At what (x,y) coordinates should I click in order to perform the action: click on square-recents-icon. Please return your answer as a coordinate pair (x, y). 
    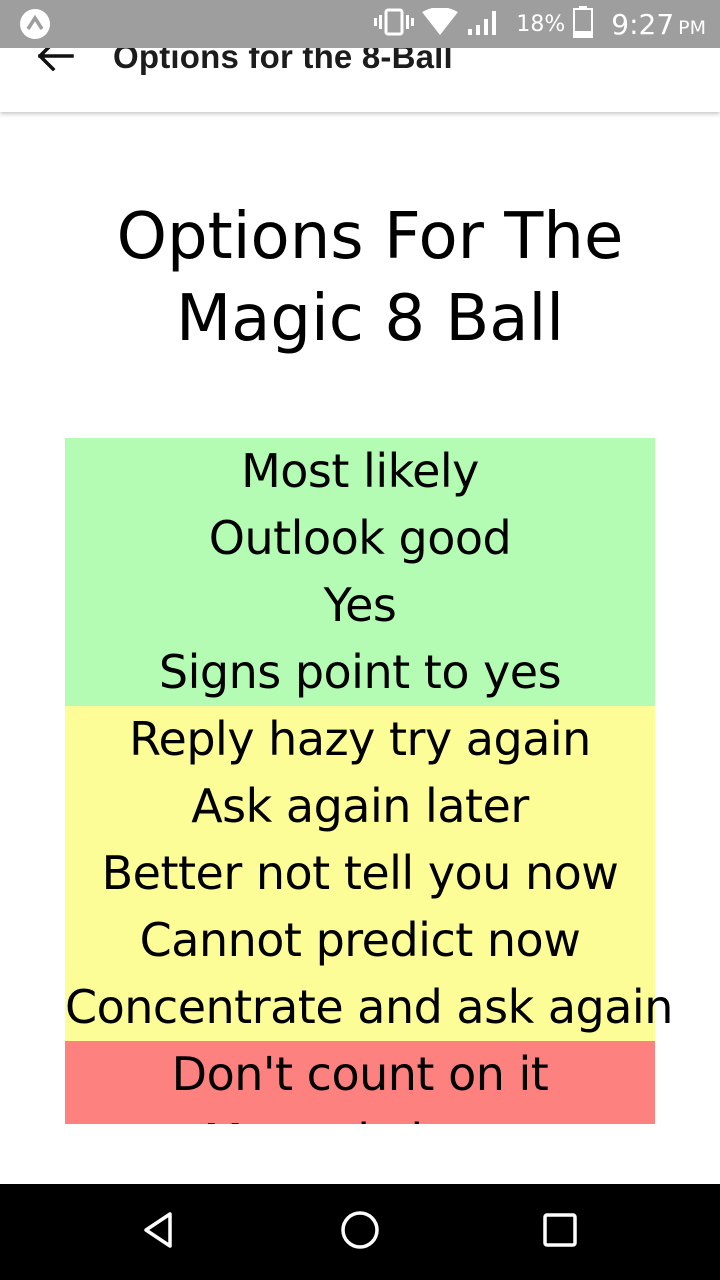
    Looking at the image, I should click on (560, 1232).